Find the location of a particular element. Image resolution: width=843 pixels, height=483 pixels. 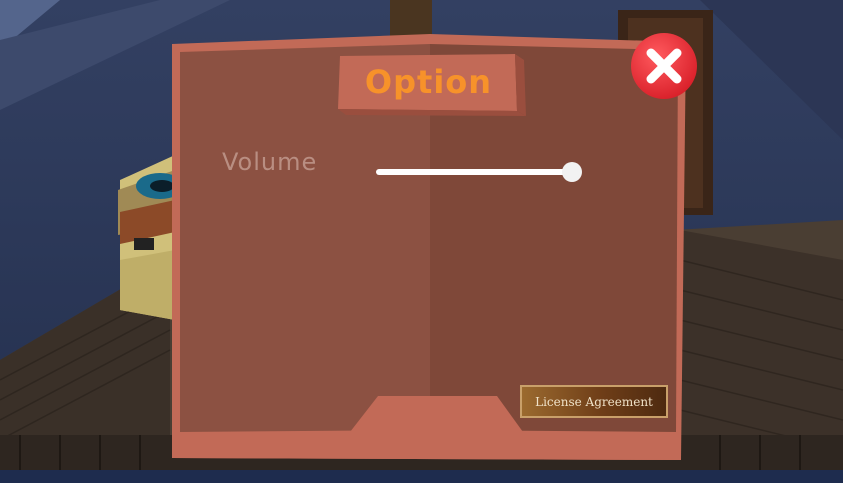

volume-slider is located at coordinates (479, 172).